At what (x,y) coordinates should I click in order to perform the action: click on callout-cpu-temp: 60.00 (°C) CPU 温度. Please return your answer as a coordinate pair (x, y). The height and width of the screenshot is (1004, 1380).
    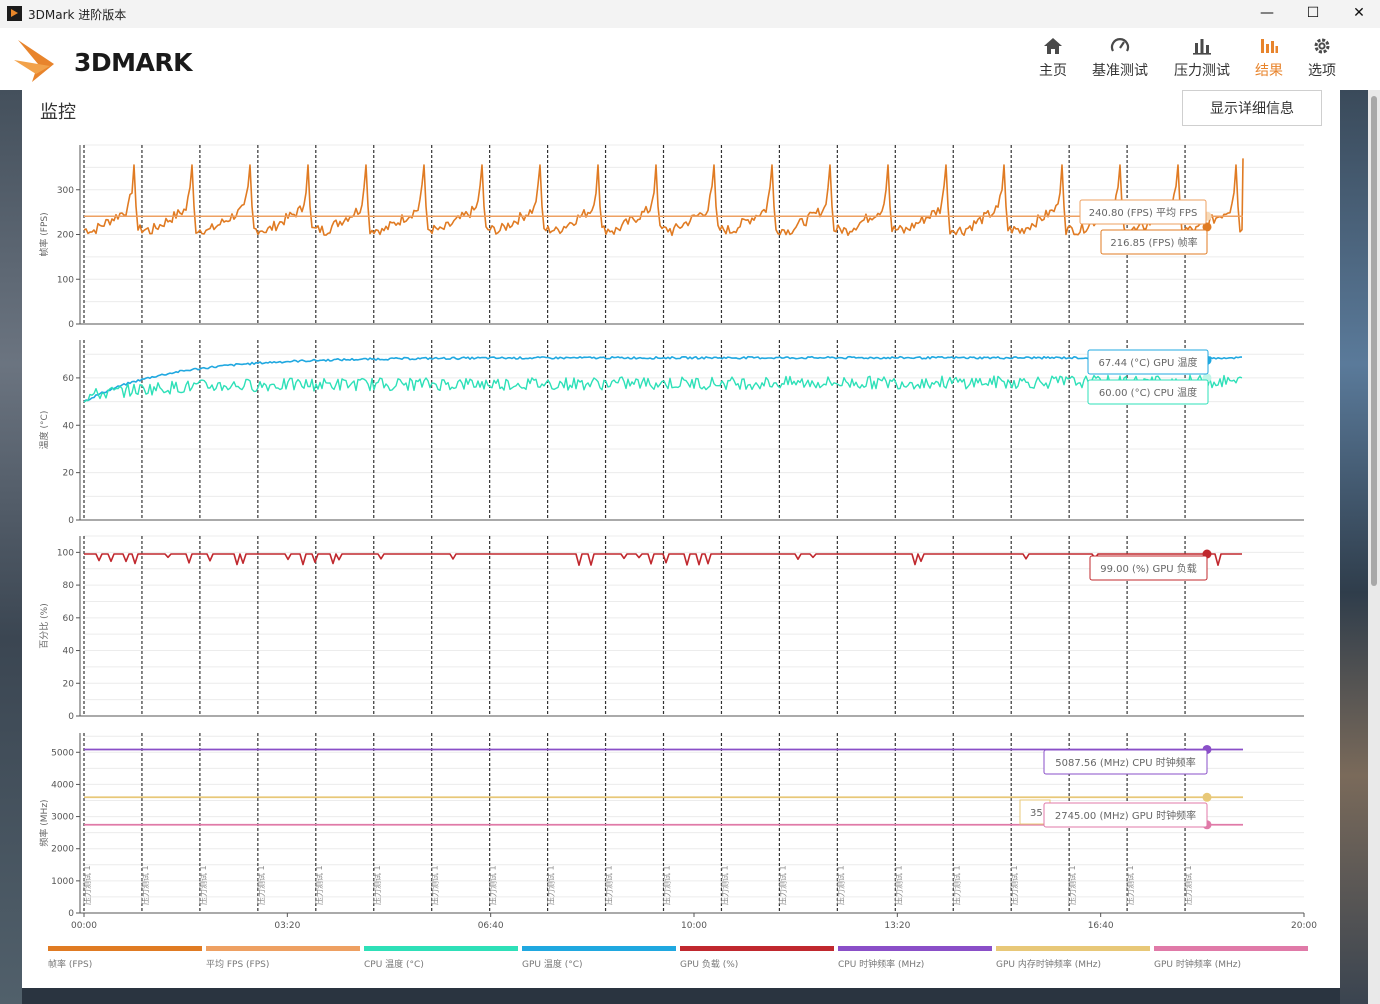
    Looking at the image, I should click on (1148, 392).